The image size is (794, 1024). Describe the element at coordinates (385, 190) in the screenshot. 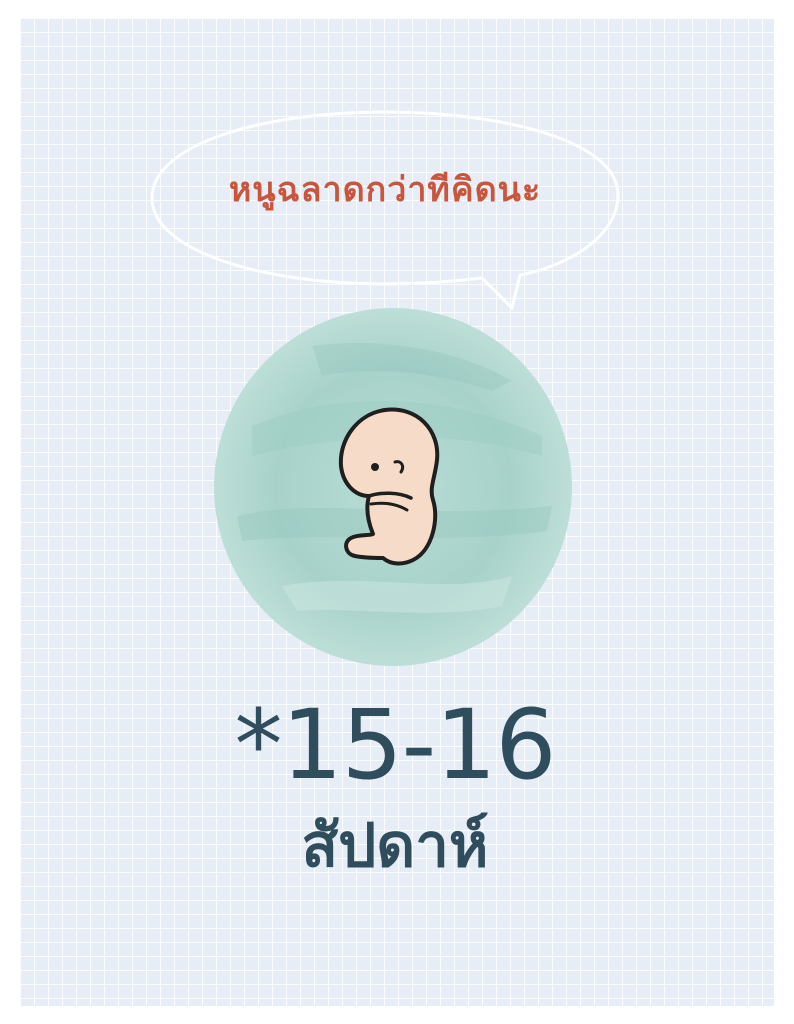

I see `speech-bubble-text: หนูฉลาดกว่าทีคิดนะ` at that location.